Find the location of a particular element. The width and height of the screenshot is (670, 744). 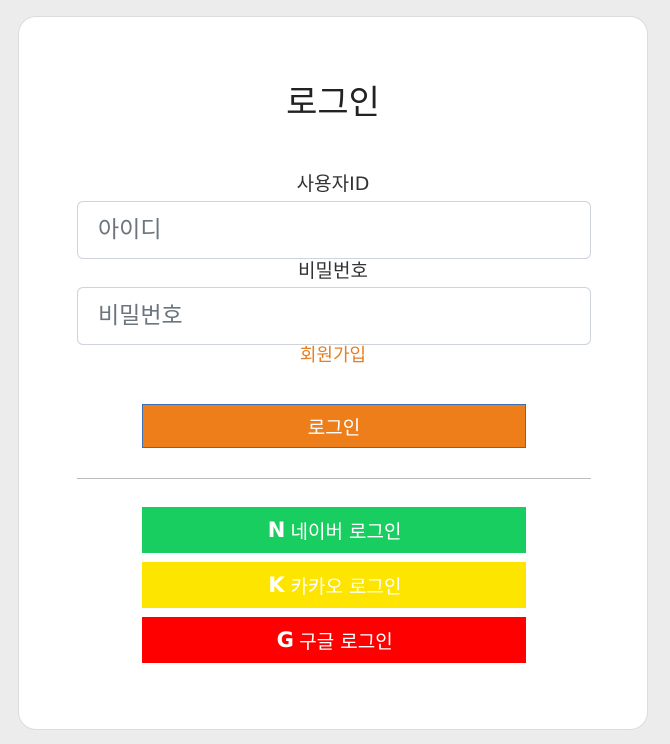

naver-login-label: 네이버 로그인 is located at coordinates (346, 531).